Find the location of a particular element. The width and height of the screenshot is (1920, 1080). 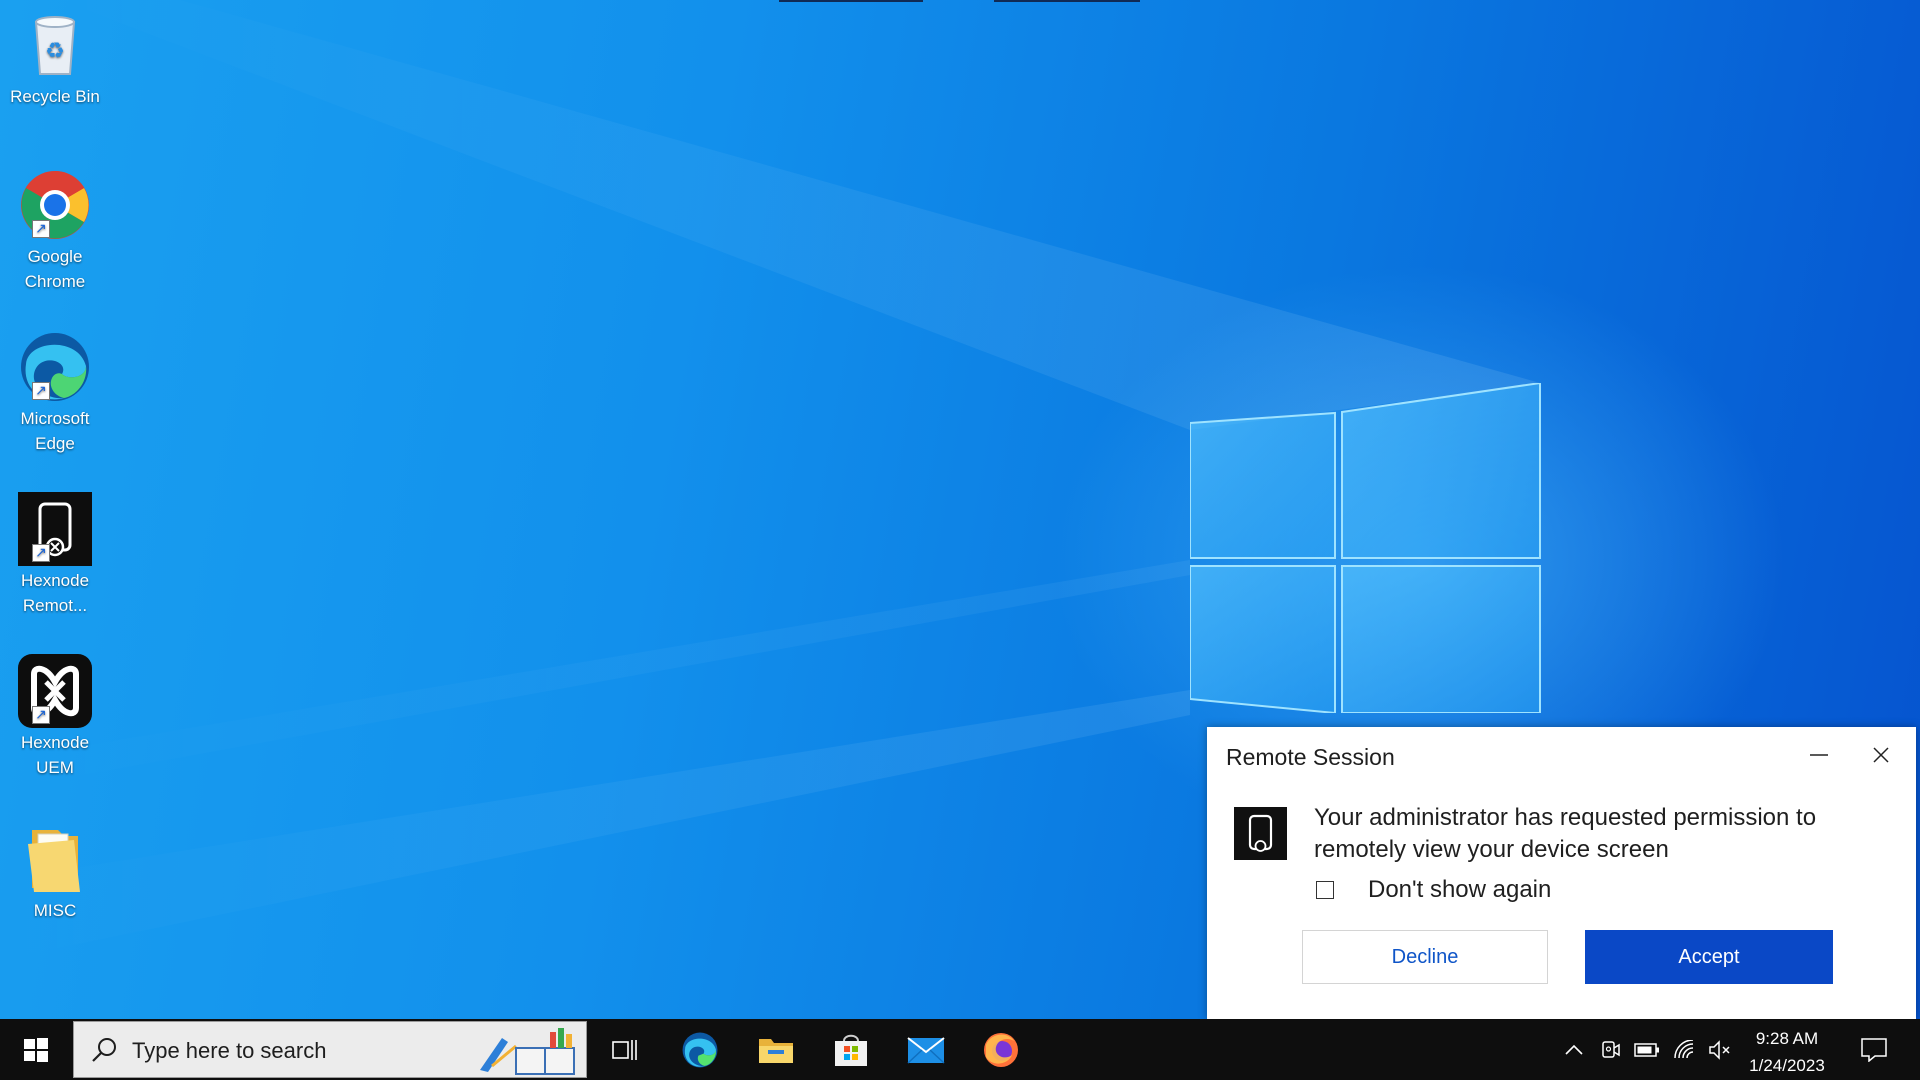

battery-button is located at coordinates (1647, 1049).